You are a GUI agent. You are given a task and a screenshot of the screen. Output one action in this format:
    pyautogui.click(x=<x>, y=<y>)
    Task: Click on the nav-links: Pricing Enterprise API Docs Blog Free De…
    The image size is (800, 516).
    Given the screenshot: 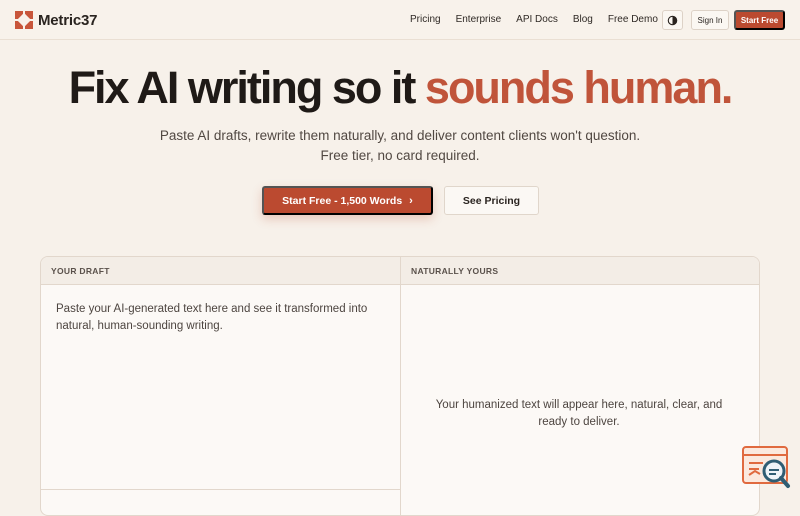 What is the action you would take?
    pyautogui.click(x=534, y=19)
    